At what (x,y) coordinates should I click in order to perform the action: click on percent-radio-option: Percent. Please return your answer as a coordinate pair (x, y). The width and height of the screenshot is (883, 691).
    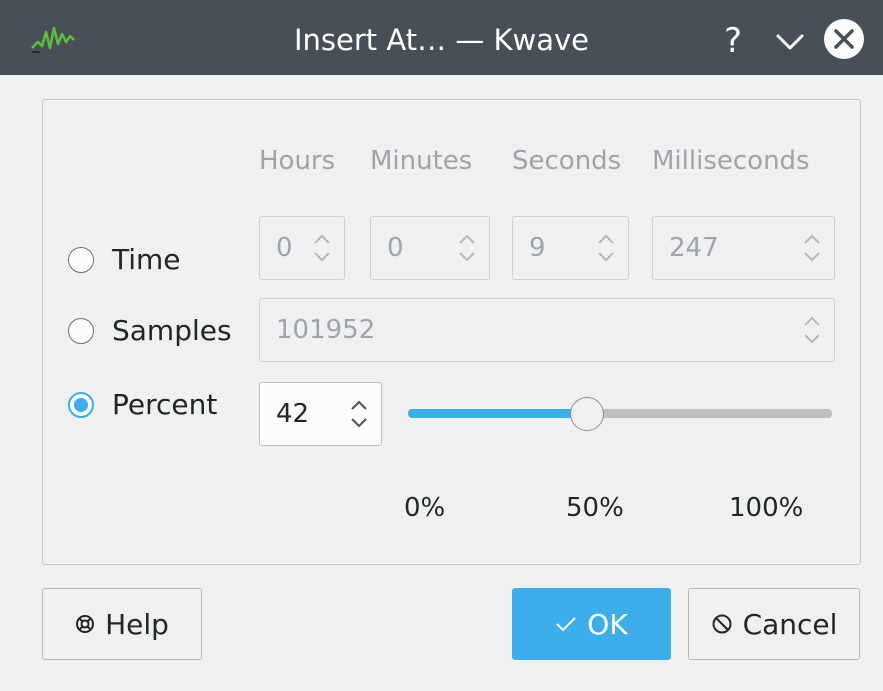
    Looking at the image, I should click on (142, 405).